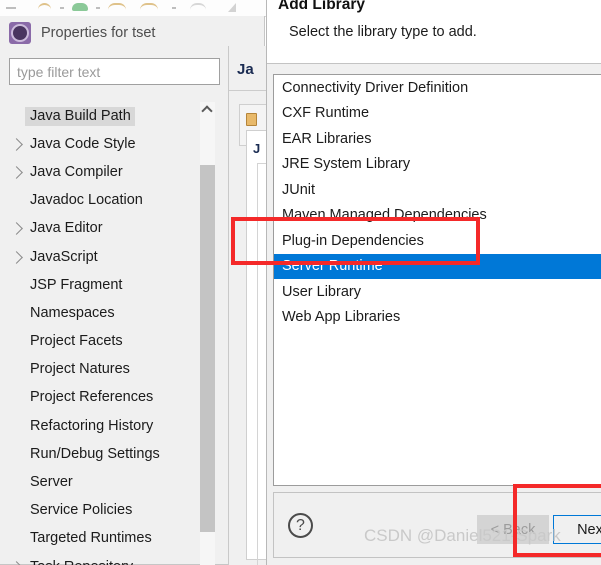 This screenshot has width=601, height=565. What do you see at coordinates (80, 116) in the screenshot?
I see `tree-item-label: Java Build Path` at bounding box center [80, 116].